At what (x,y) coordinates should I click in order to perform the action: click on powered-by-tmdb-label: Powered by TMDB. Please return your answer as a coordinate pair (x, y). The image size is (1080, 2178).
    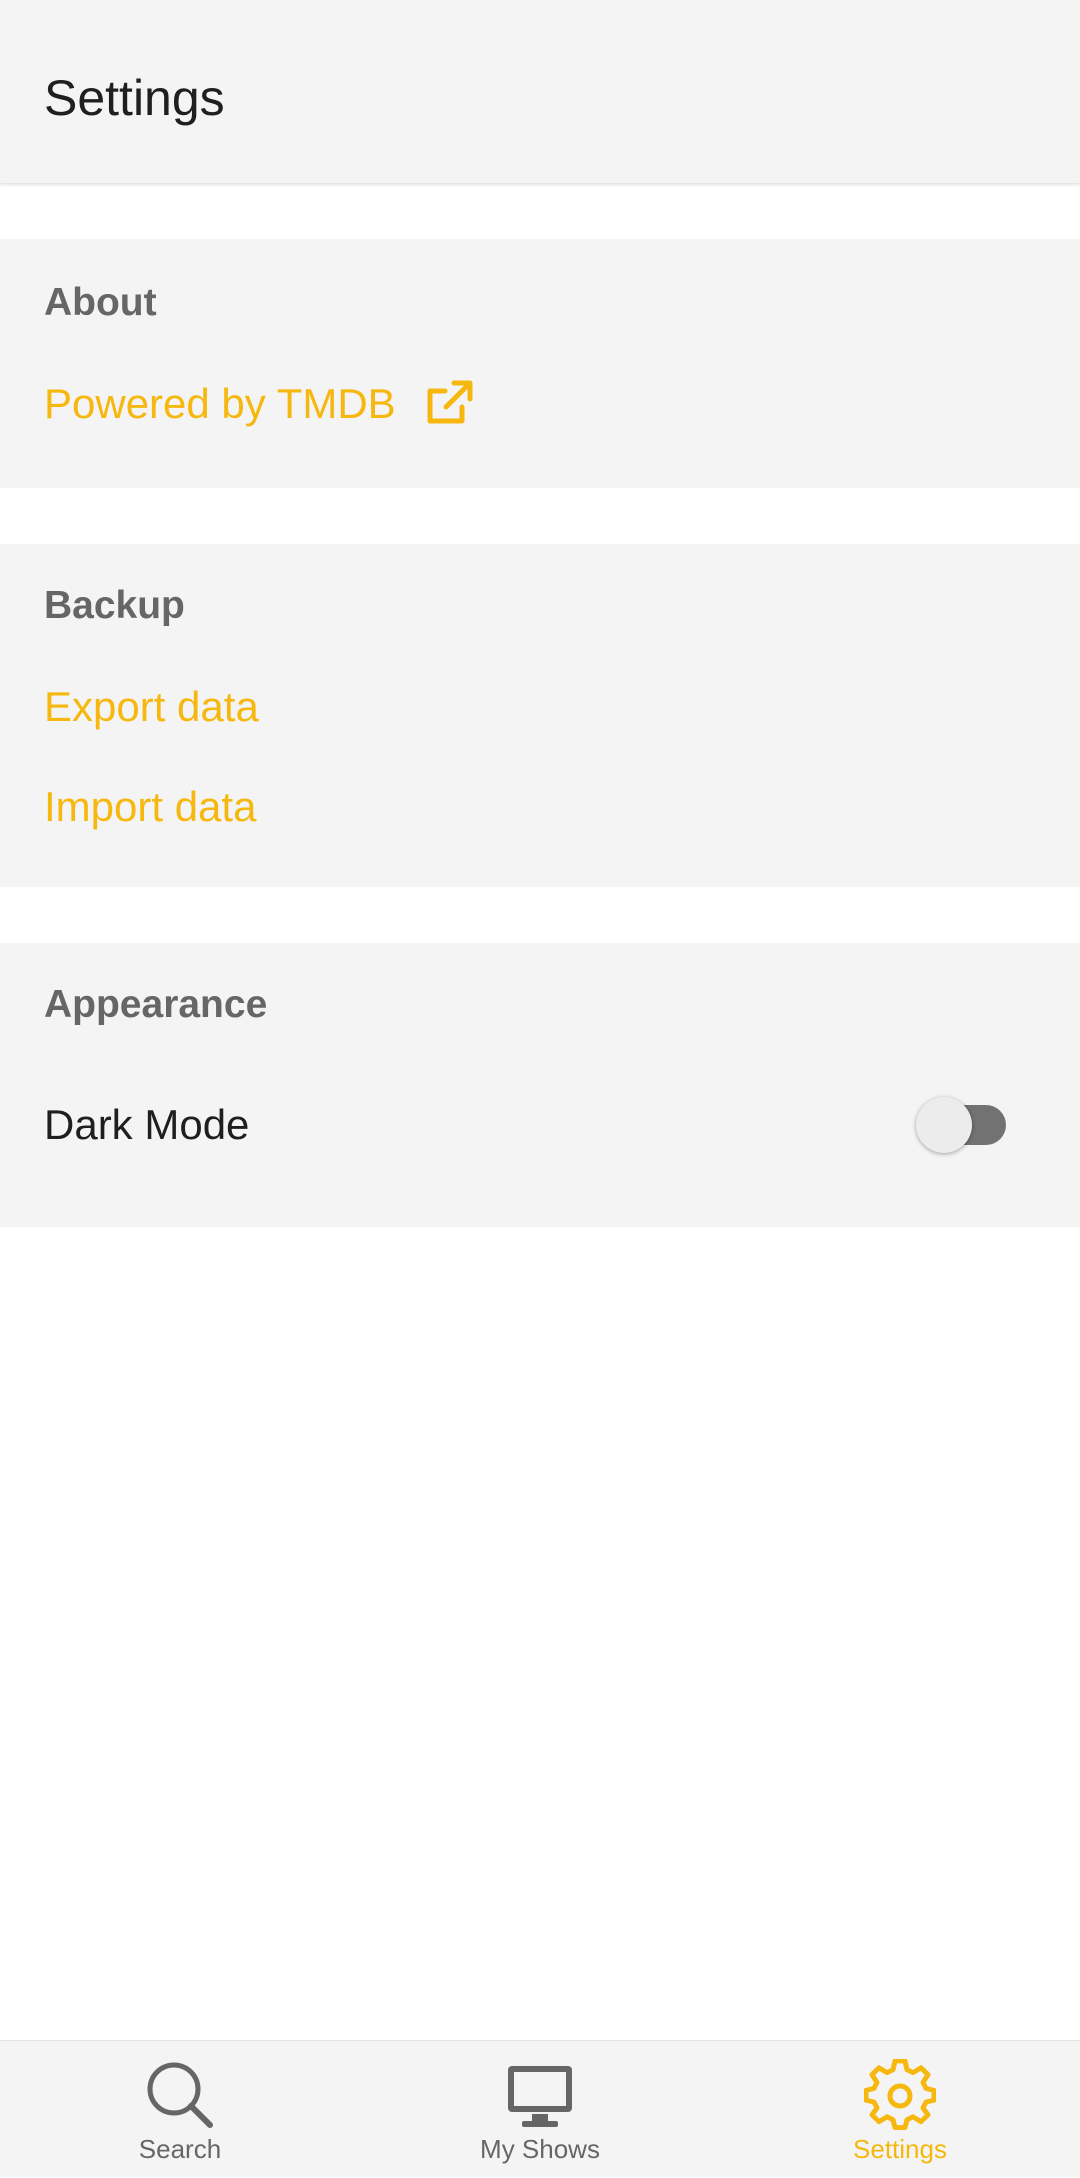
    Looking at the image, I should click on (220, 403).